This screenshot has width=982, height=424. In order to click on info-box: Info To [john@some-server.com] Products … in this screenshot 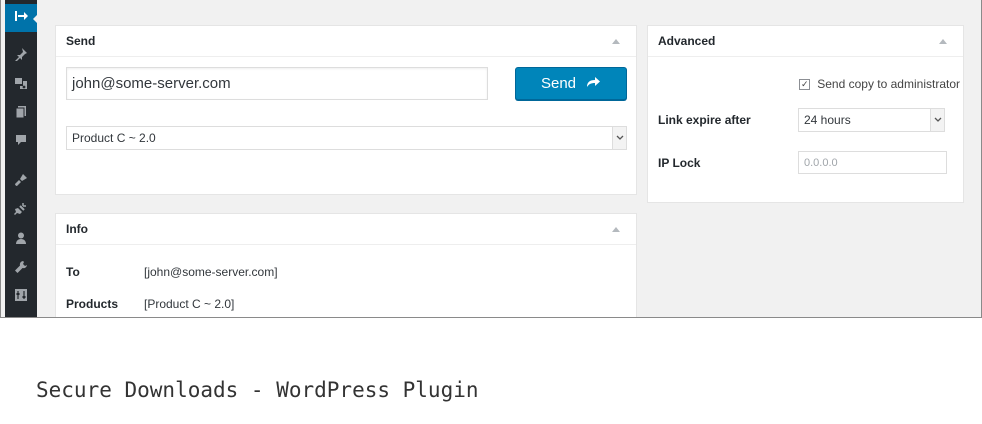, I will do `click(346, 265)`.